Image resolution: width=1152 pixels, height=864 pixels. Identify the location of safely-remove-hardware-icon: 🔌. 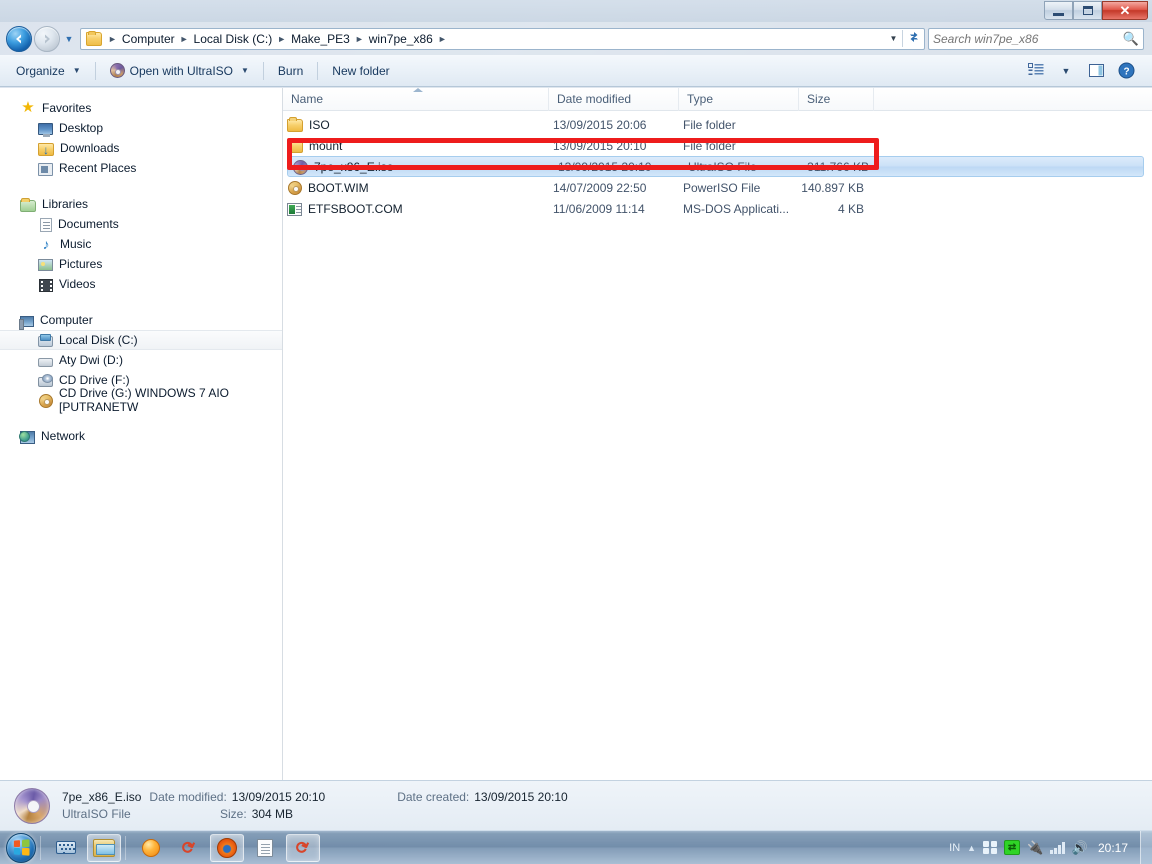
(1035, 847).